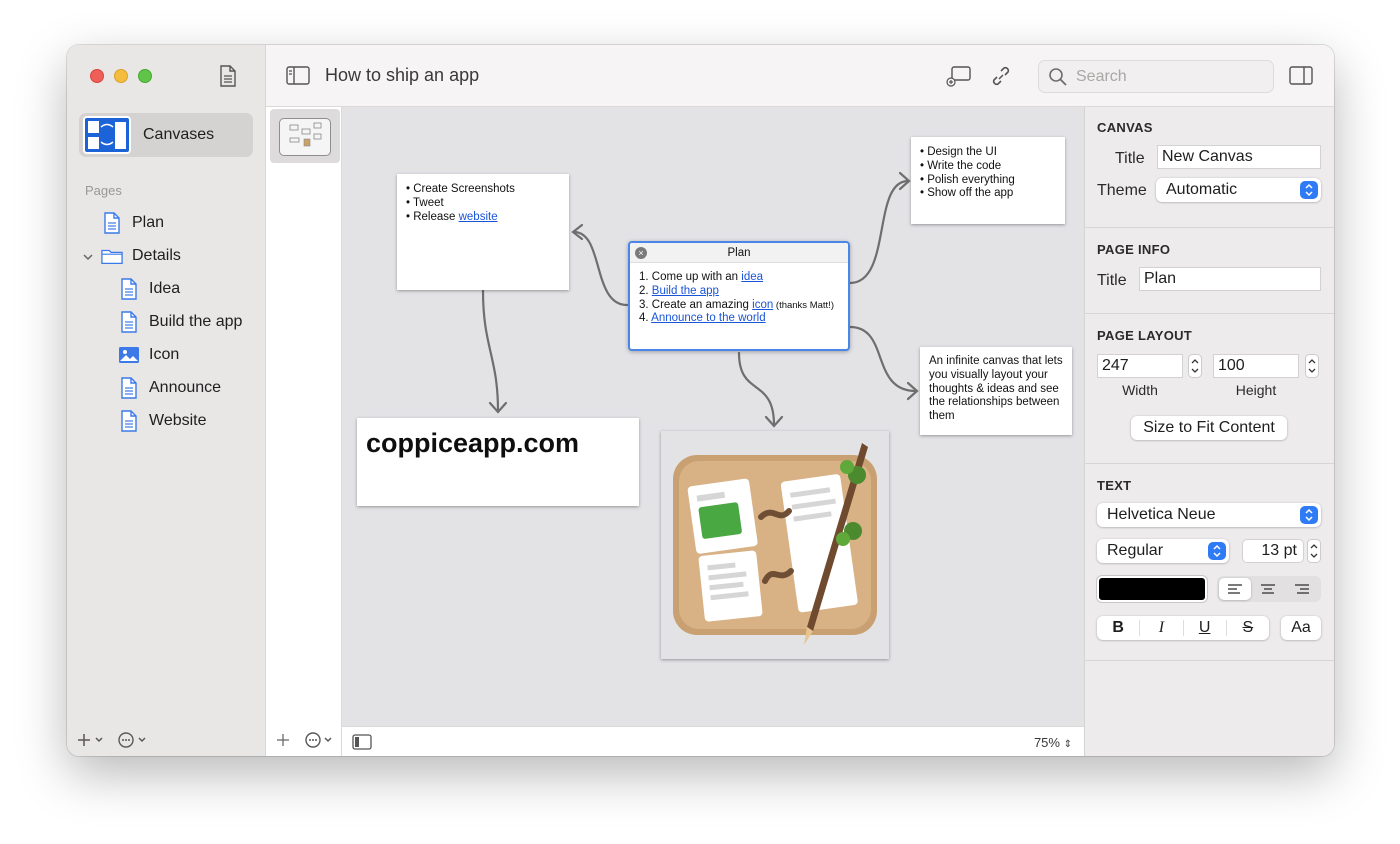 The height and width of the screenshot is (844, 1400). What do you see at coordinates (185, 387) in the screenshot?
I see `sidebar-item-label: Announce` at bounding box center [185, 387].